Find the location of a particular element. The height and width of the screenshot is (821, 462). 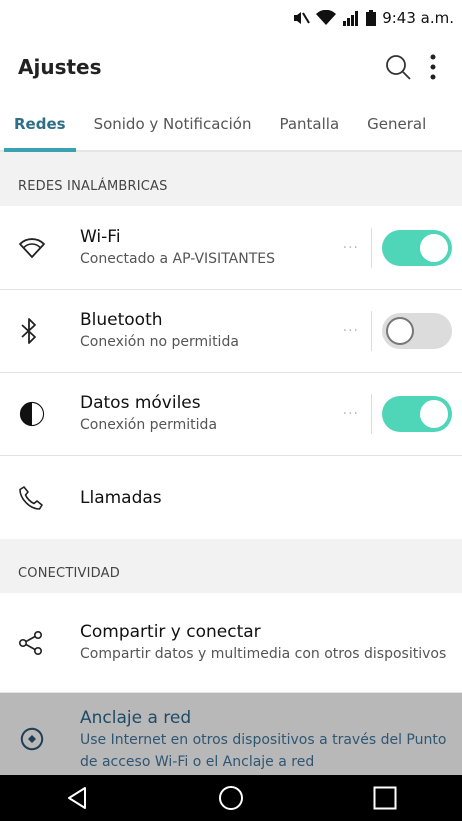

section-header-wireless: REDES INALÁMBRICAS is located at coordinates (231, 179).